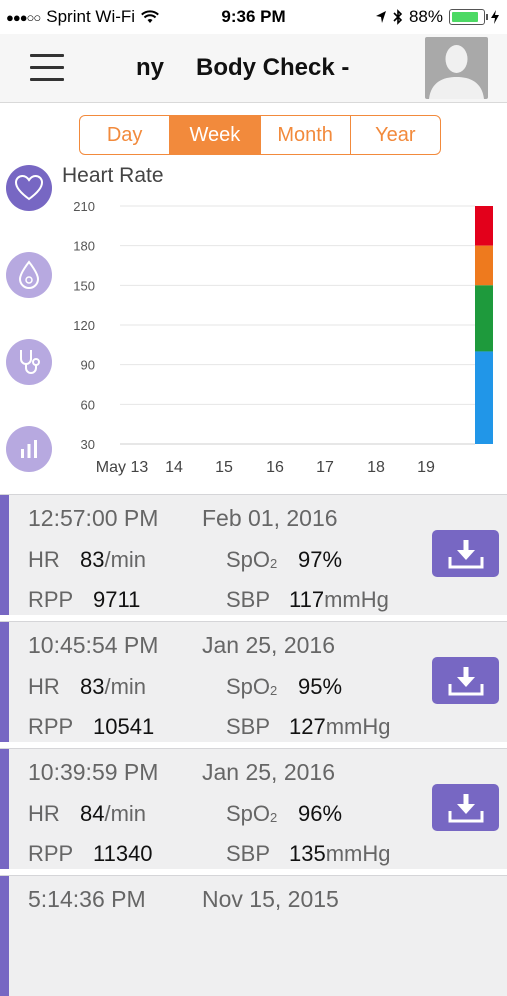 The height and width of the screenshot is (996, 507). What do you see at coordinates (84, 285) in the screenshot?
I see `y-tick-label: 150` at bounding box center [84, 285].